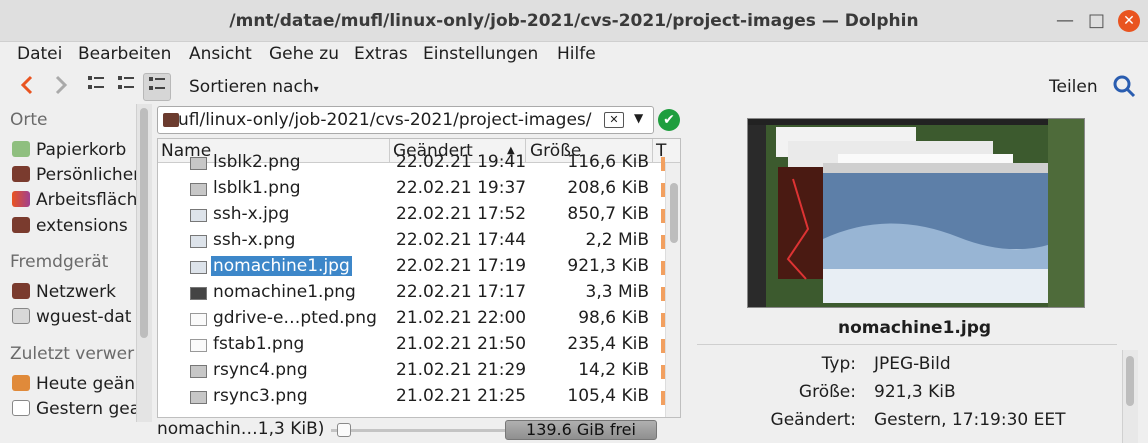 This screenshot has width=1148, height=443. I want to click on dropdown-arrow-icon: ▾, so click(316, 89).